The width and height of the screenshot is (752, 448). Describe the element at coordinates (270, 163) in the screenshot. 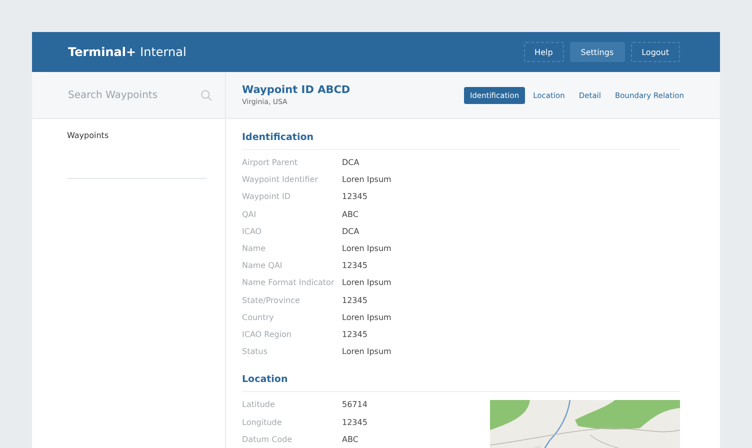

I see `field-label: Airport Parent` at that location.